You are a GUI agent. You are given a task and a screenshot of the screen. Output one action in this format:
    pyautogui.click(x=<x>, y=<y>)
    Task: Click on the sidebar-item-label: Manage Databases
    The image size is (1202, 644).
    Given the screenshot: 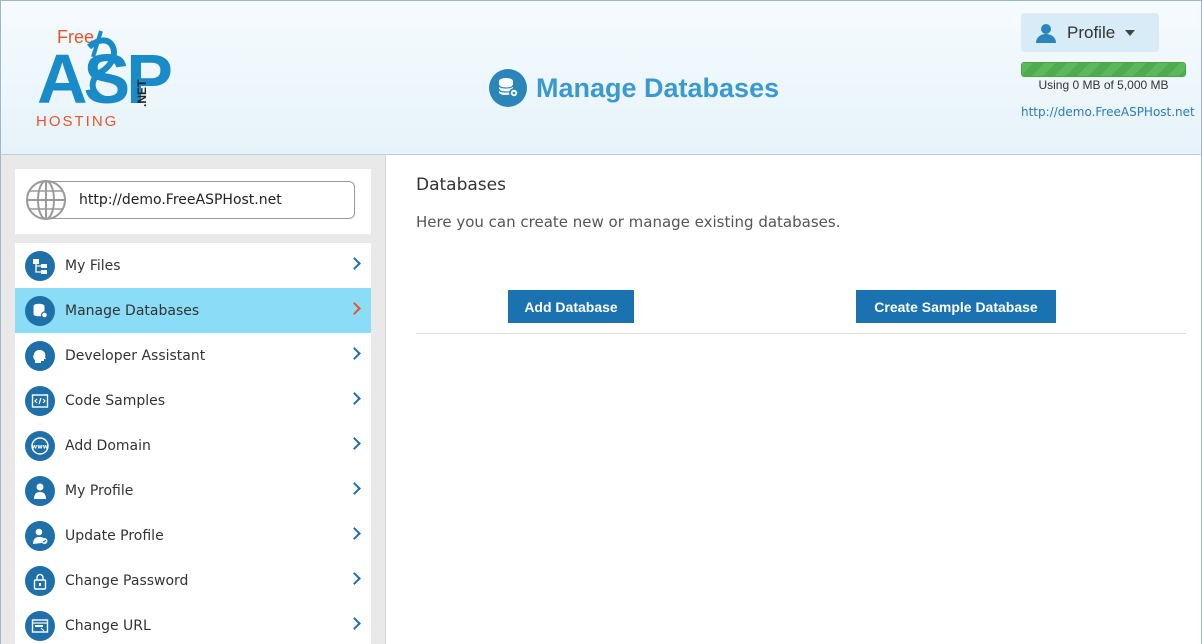 What is the action you would take?
    pyautogui.click(x=132, y=310)
    